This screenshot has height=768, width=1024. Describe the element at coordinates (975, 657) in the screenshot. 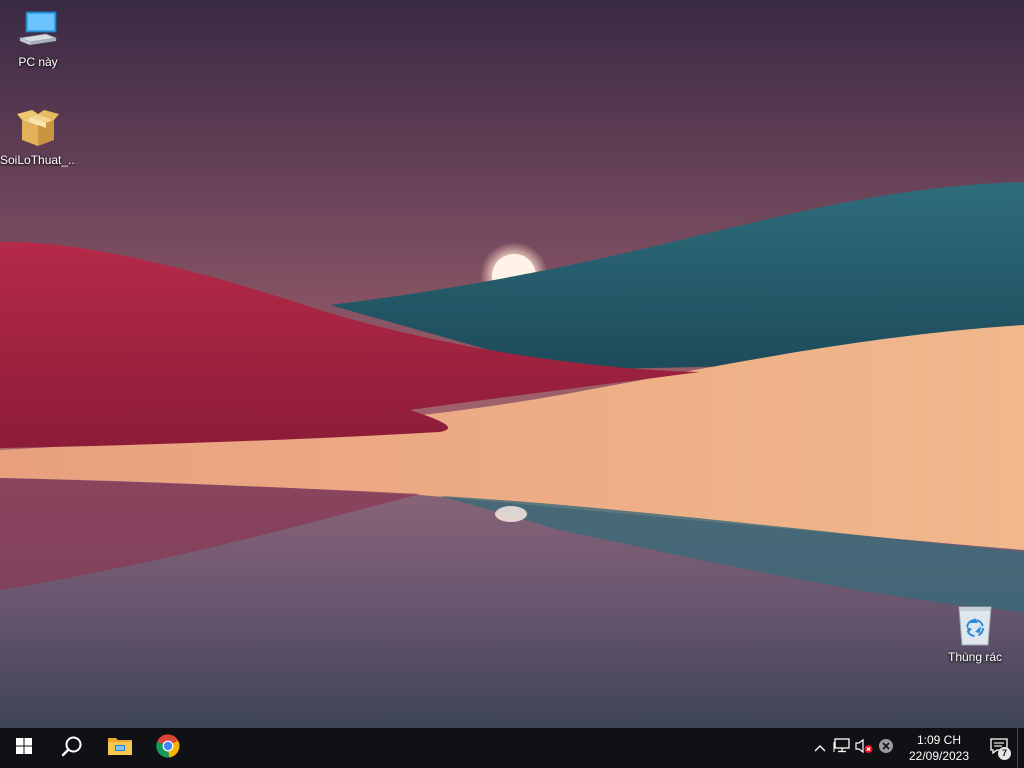

I see `desktop-icon-label: Thùng rác` at that location.